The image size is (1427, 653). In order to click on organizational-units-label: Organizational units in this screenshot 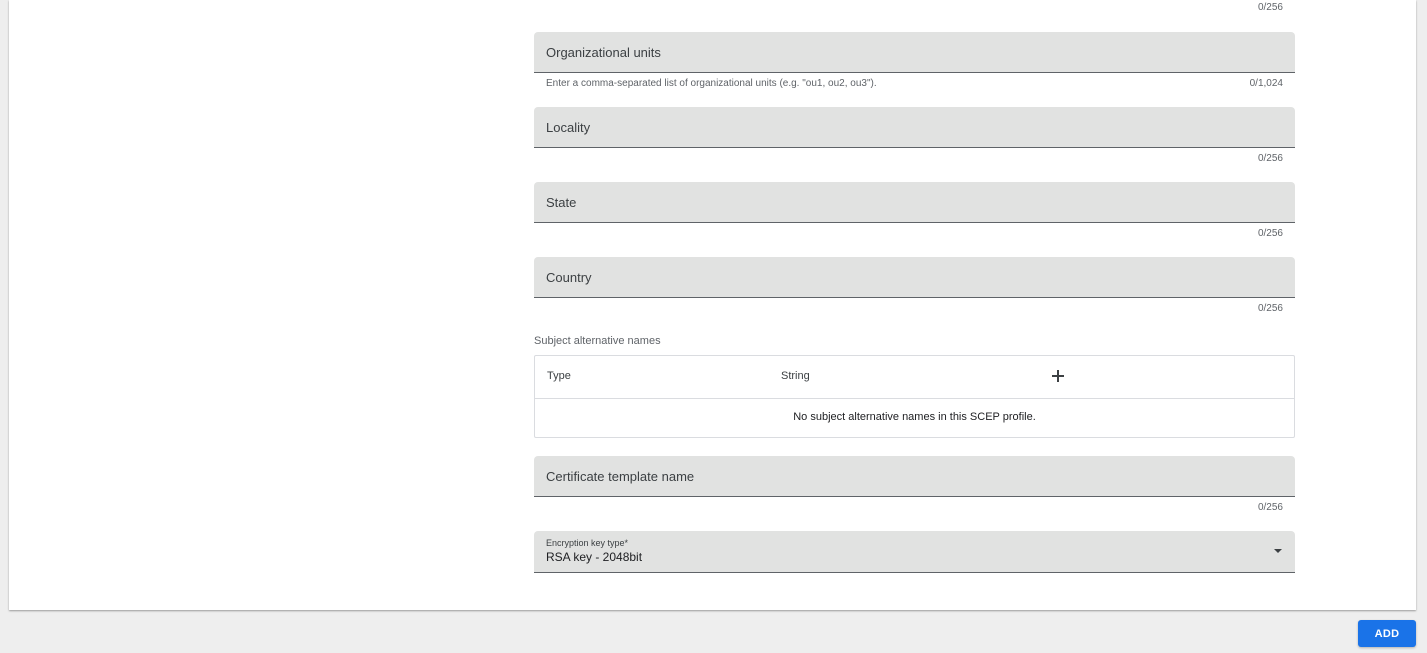, I will do `click(603, 52)`.